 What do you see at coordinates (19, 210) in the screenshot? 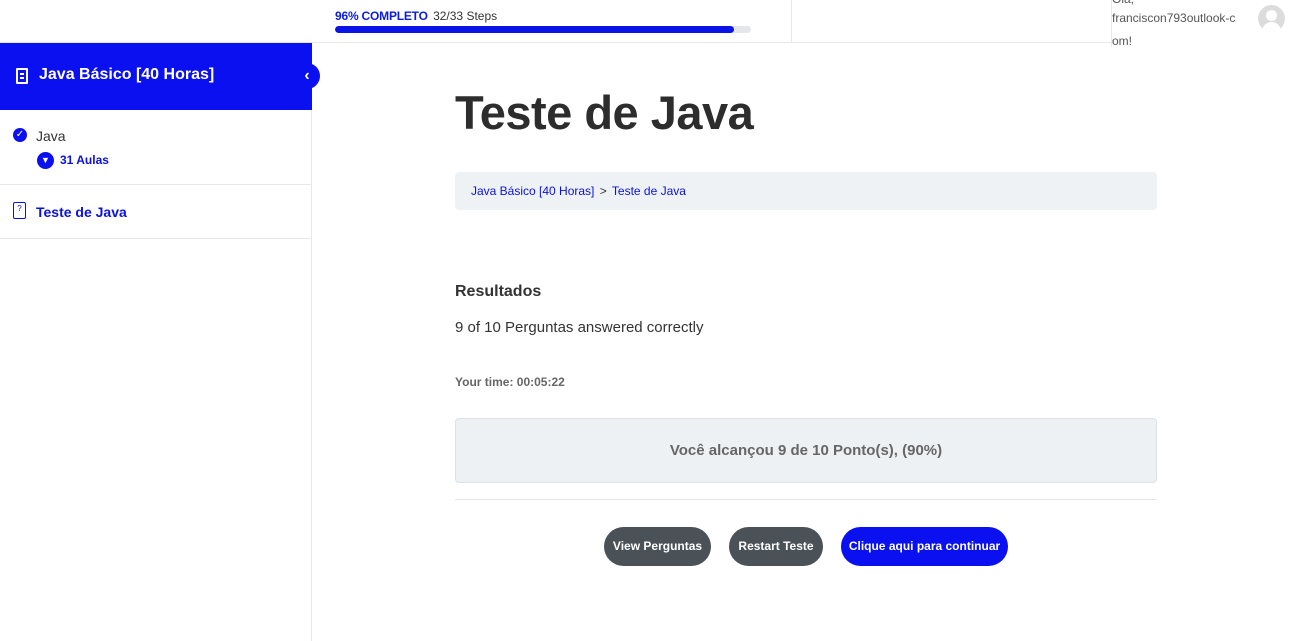
I see `quiz-icon: ?` at bounding box center [19, 210].